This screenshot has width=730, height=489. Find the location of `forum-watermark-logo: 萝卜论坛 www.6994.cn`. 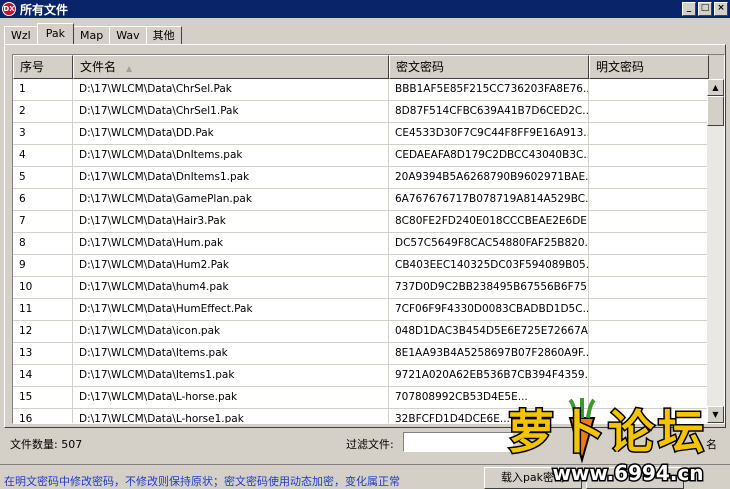

forum-watermark-logo: 萝卜论坛 www.6994.cn is located at coordinates (607, 442).